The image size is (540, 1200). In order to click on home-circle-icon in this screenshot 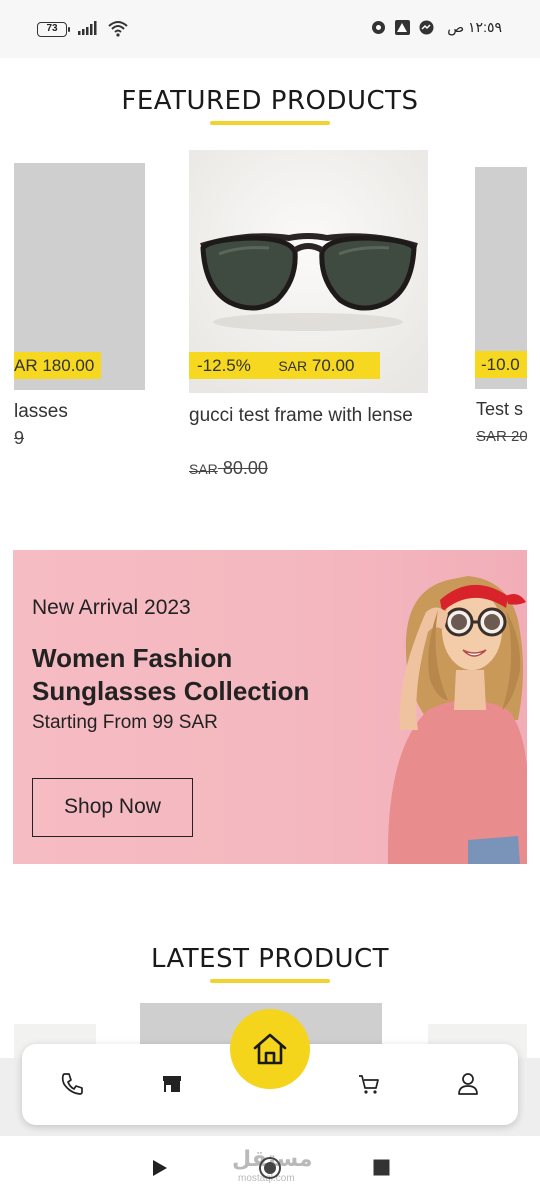, I will do `click(270, 1168)`.